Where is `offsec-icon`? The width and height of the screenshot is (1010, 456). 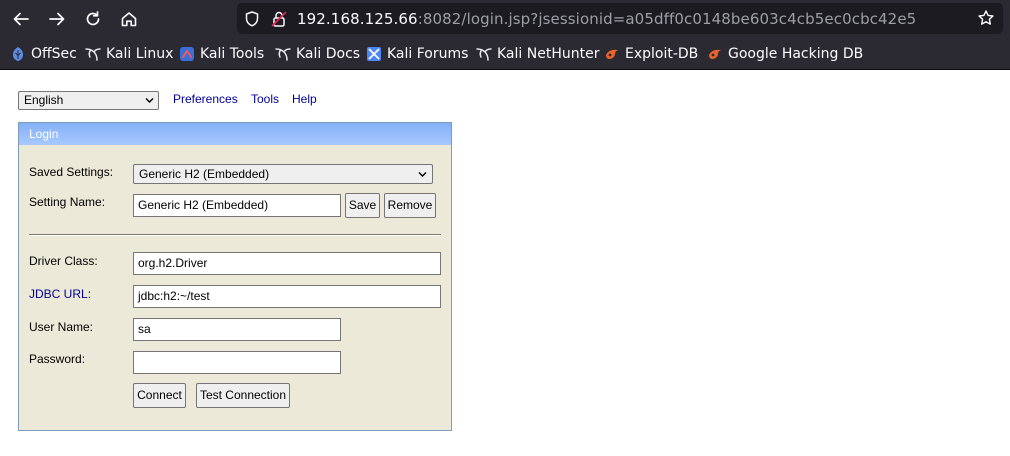
offsec-icon is located at coordinates (18, 54).